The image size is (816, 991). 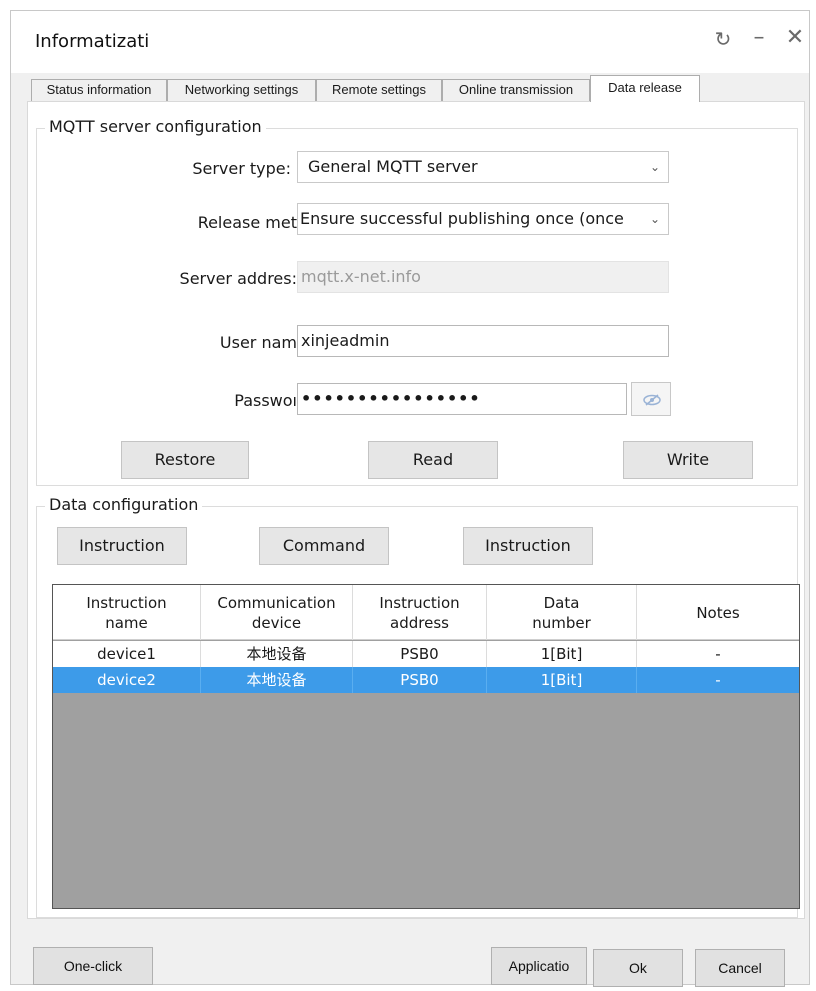 I want to click on header-line: address, so click(x=419, y=622).